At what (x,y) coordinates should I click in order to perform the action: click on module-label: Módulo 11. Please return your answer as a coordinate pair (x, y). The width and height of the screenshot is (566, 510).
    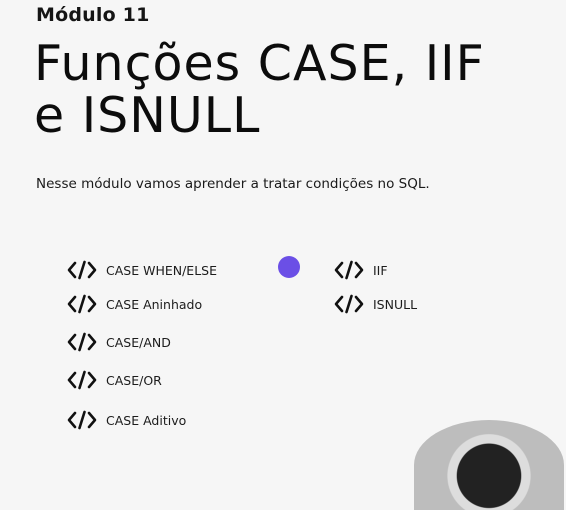
    Looking at the image, I should click on (93, 15).